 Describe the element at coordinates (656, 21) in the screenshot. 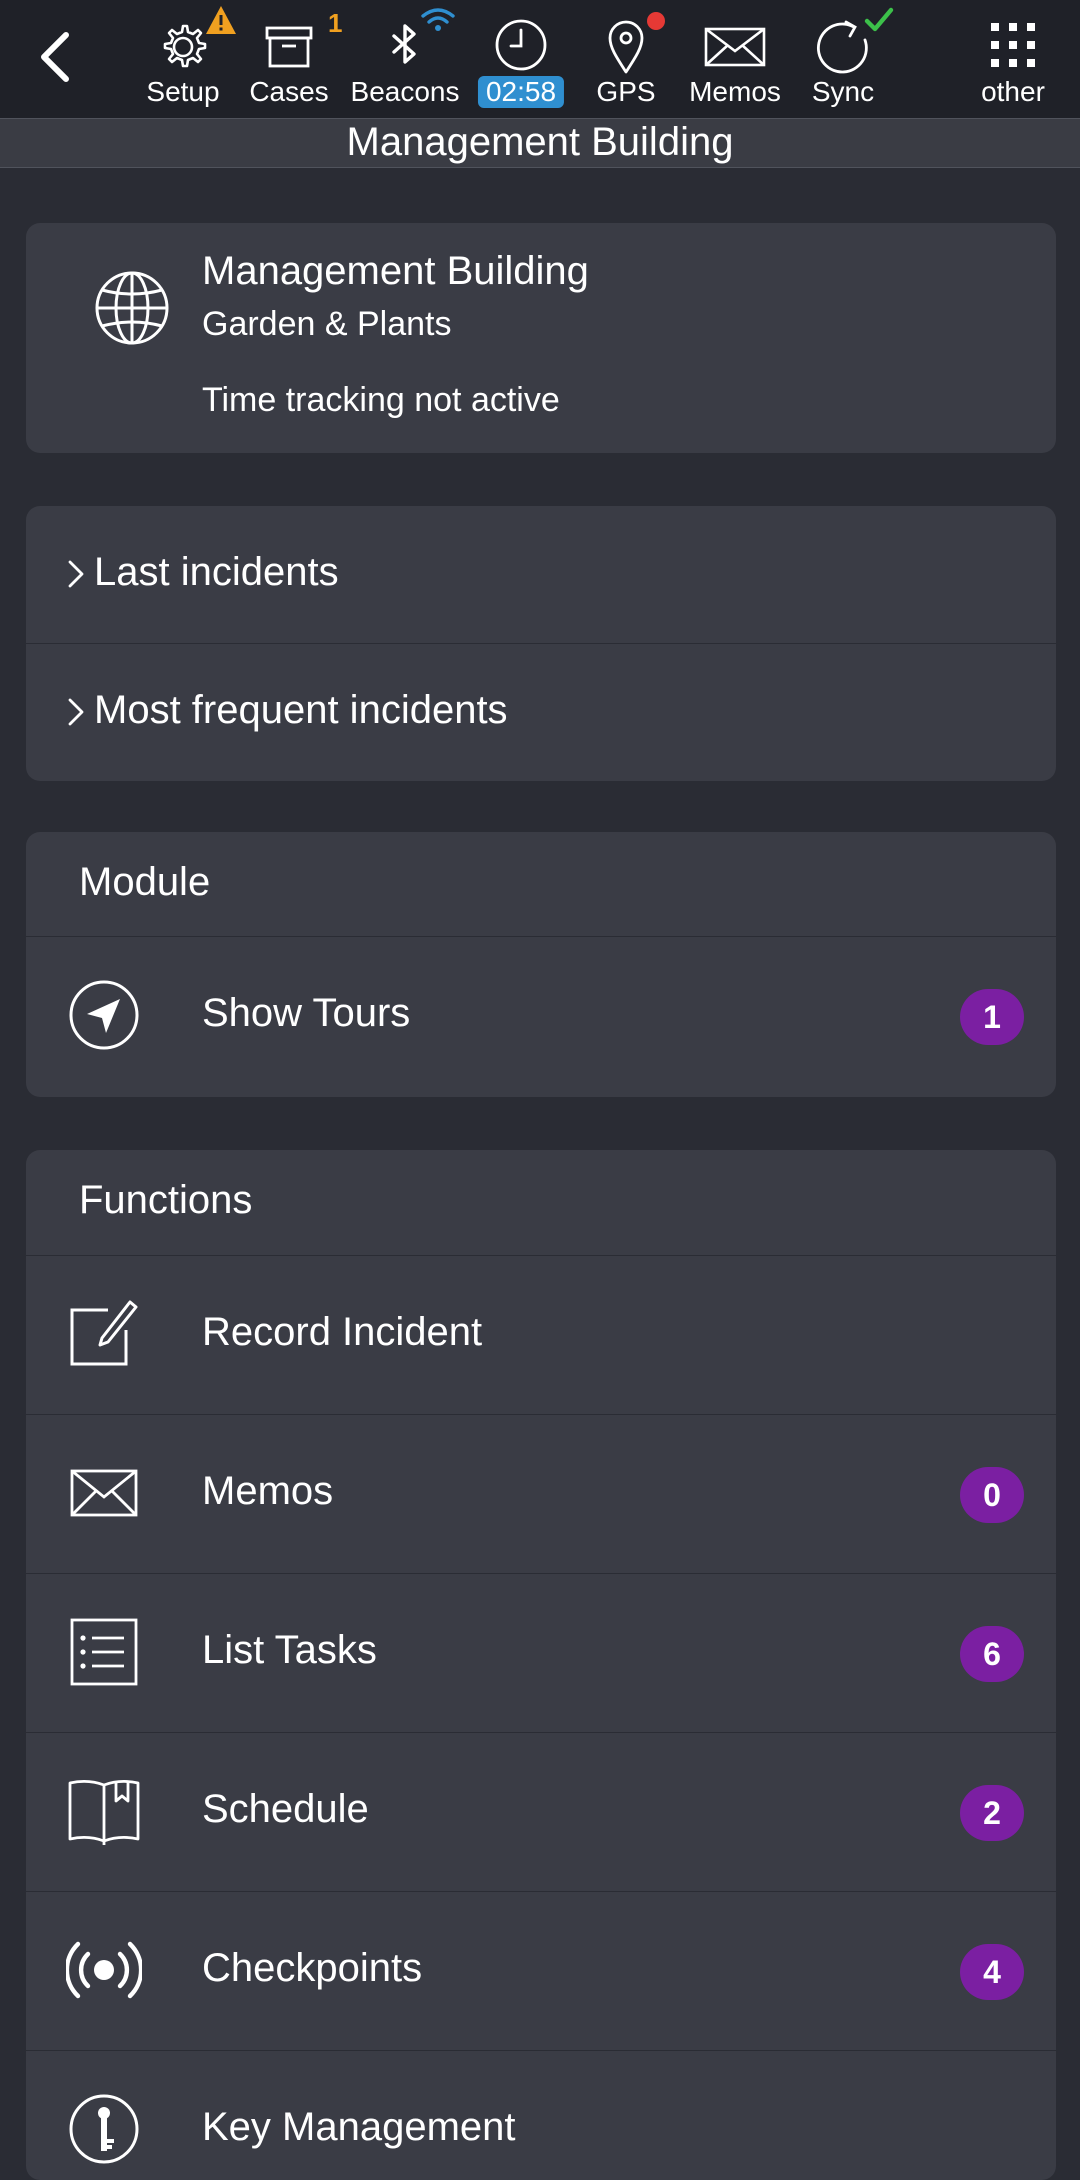

I see `gps-status-dot` at that location.